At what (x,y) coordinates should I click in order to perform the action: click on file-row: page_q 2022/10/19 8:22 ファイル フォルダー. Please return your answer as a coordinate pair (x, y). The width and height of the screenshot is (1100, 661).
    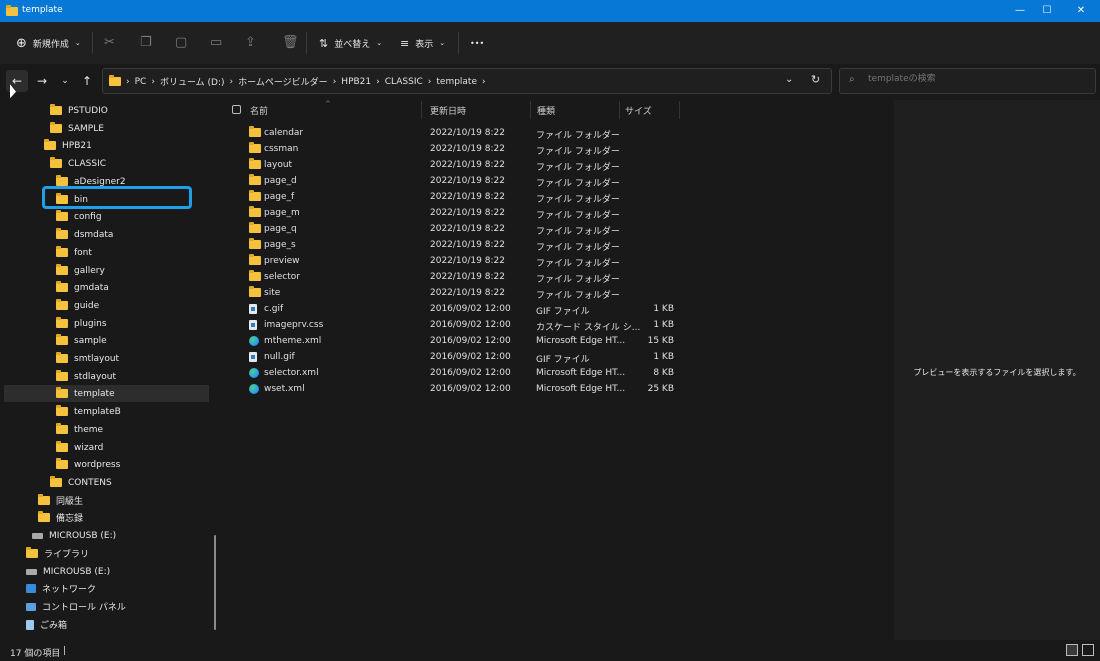
    Looking at the image, I should click on (466, 229).